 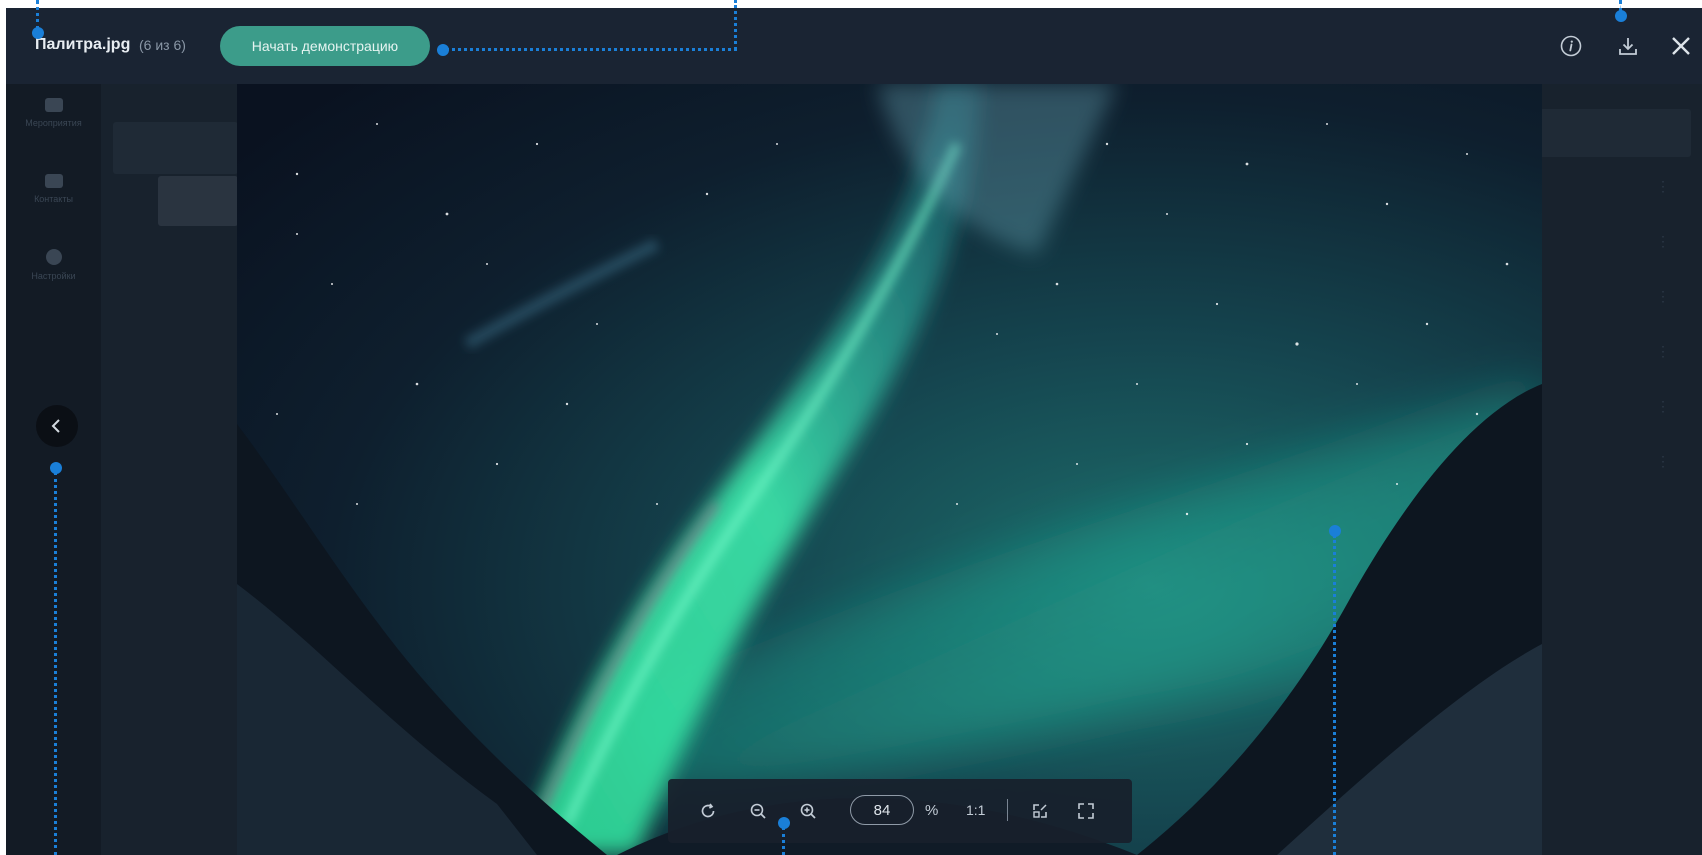 What do you see at coordinates (83, 44) in the screenshot?
I see `file-title: Палитра.jpg` at bounding box center [83, 44].